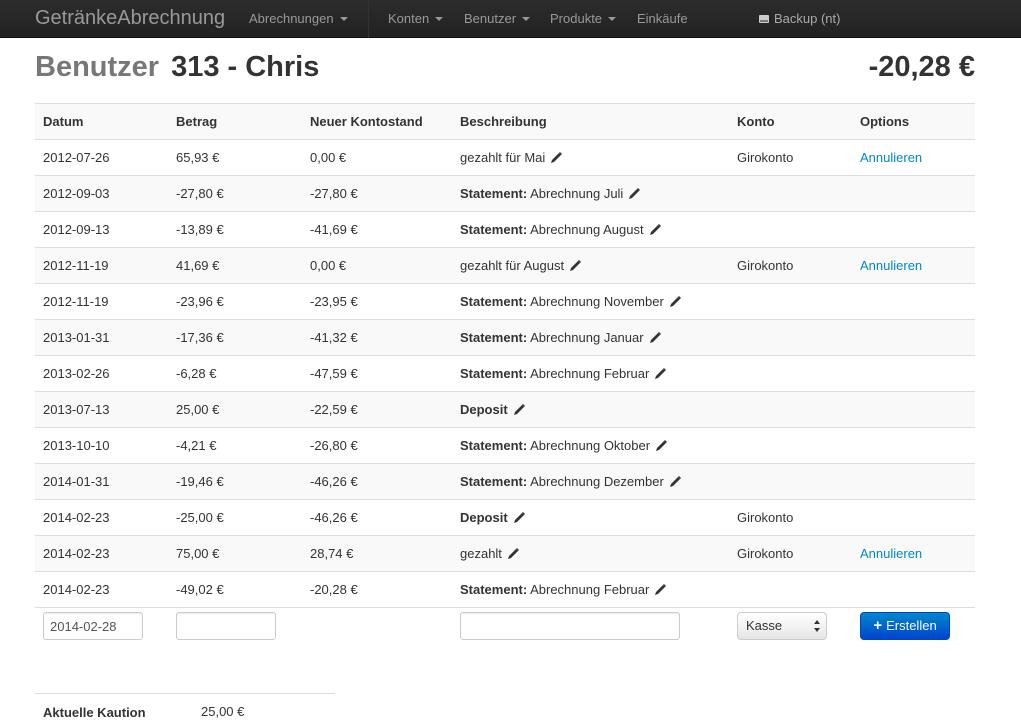 The width and height of the screenshot is (1021, 724). Describe the element at coordinates (497, 18) in the screenshot. I see `nav-benutzer: Benutzer` at that location.